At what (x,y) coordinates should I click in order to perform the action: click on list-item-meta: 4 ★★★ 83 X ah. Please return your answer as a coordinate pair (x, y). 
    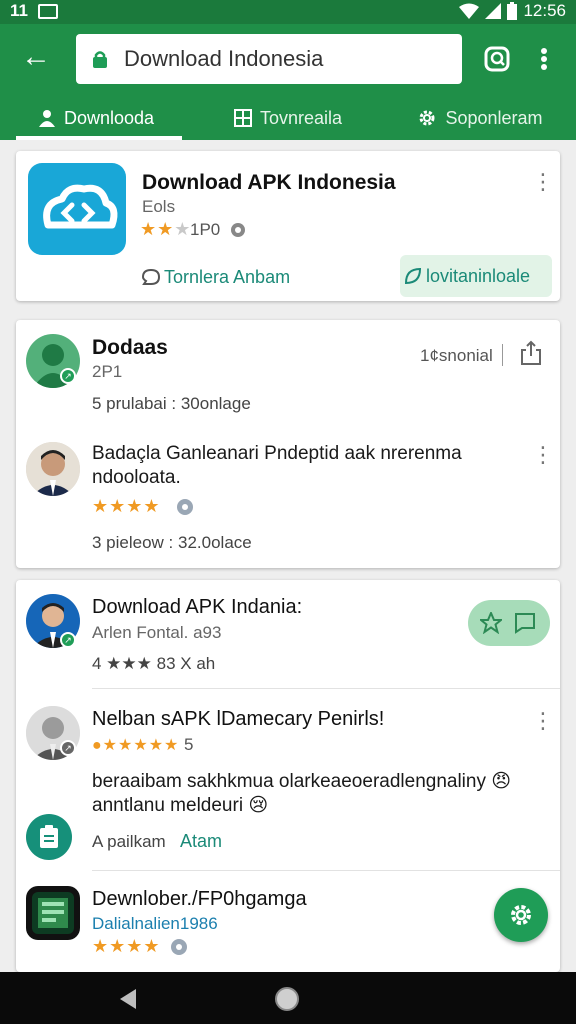
    Looking at the image, I should click on (154, 663).